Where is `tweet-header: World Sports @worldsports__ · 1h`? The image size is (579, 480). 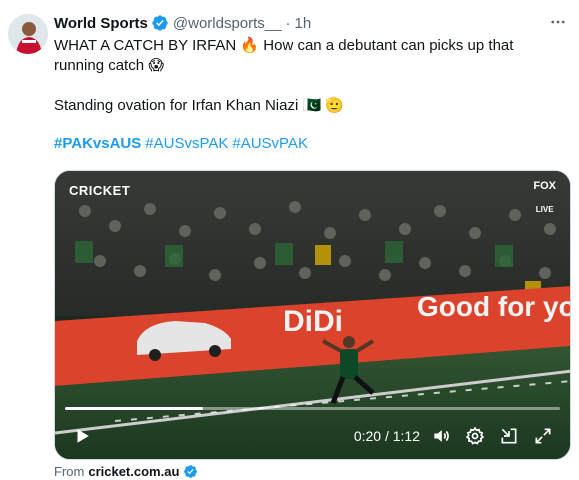
tweet-header: World Sports @worldsports__ · 1h is located at coordinates (313, 23).